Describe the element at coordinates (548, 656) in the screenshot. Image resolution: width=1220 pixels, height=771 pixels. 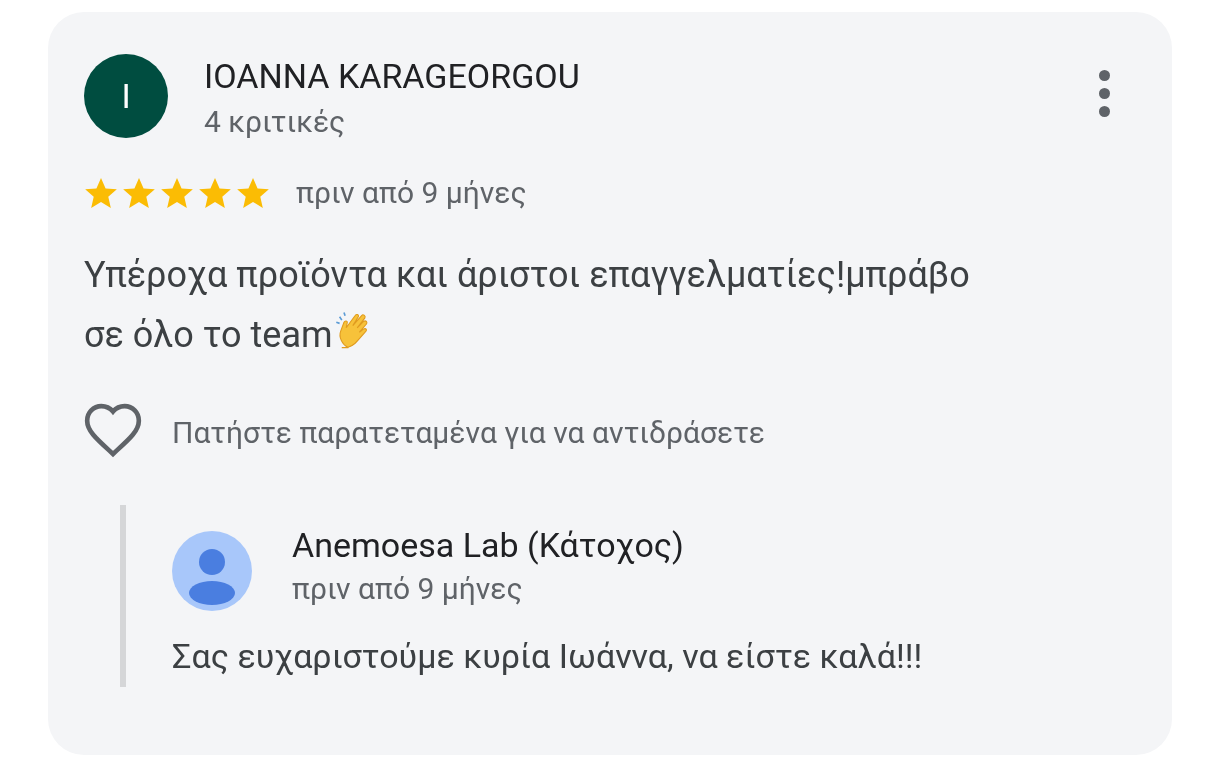
I see `reply-text: Σας ευχαριστούμε κυρία Ιωάννα, να είστε καλά!!!` at that location.